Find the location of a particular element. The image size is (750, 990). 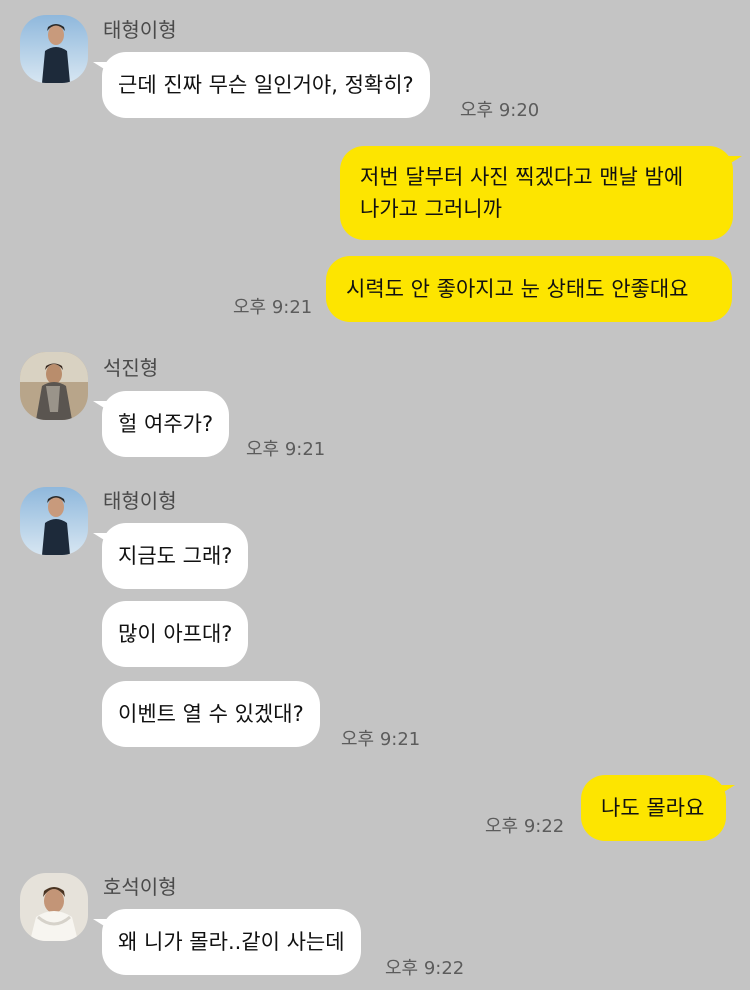

sender-name: 호석이형 is located at coordinates (140, 887).